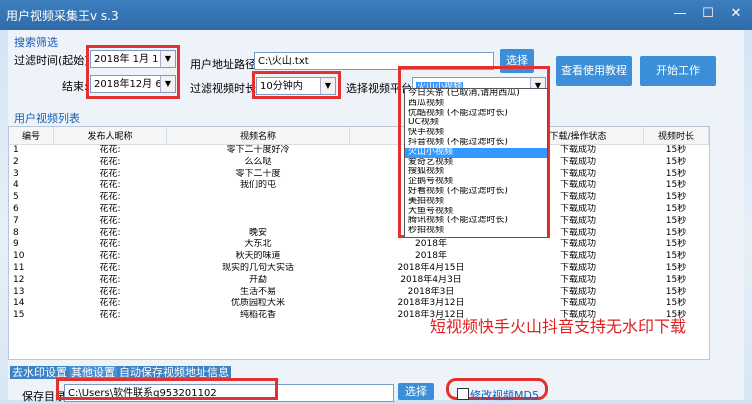 The width and height of the screenshot is (752, 404). Describe the element at coordinates (359, 269) in the screenshot. I see `table-row: 11 花花: 现实的几句大实话 2018年4月15日 下载成功 15秒` at that location.